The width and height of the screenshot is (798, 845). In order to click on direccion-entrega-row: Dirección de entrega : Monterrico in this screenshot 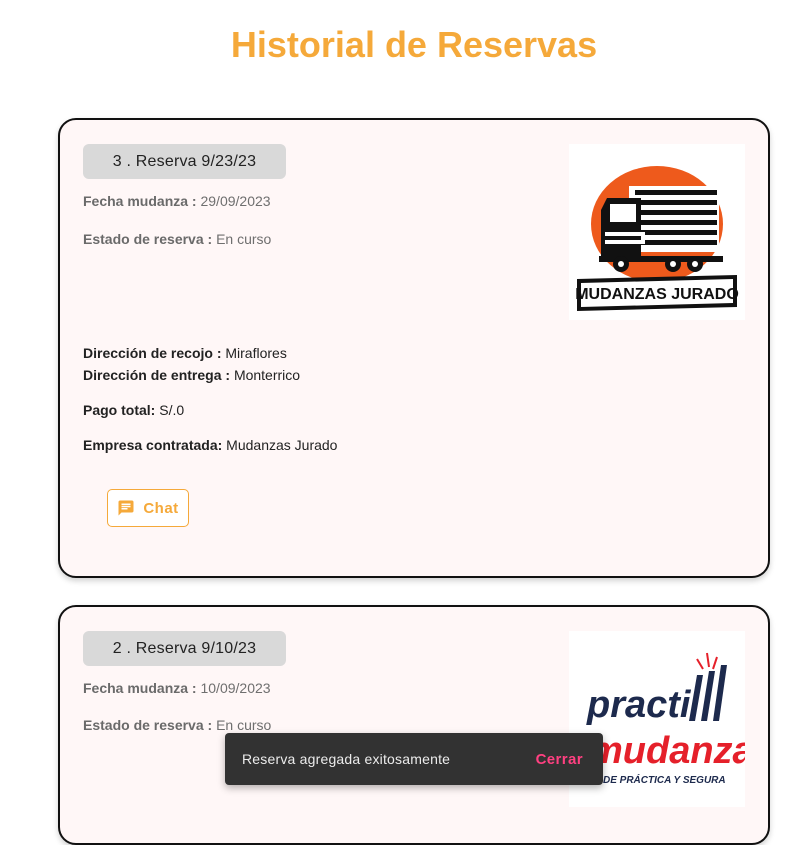, I will do `click(191, 375)`.